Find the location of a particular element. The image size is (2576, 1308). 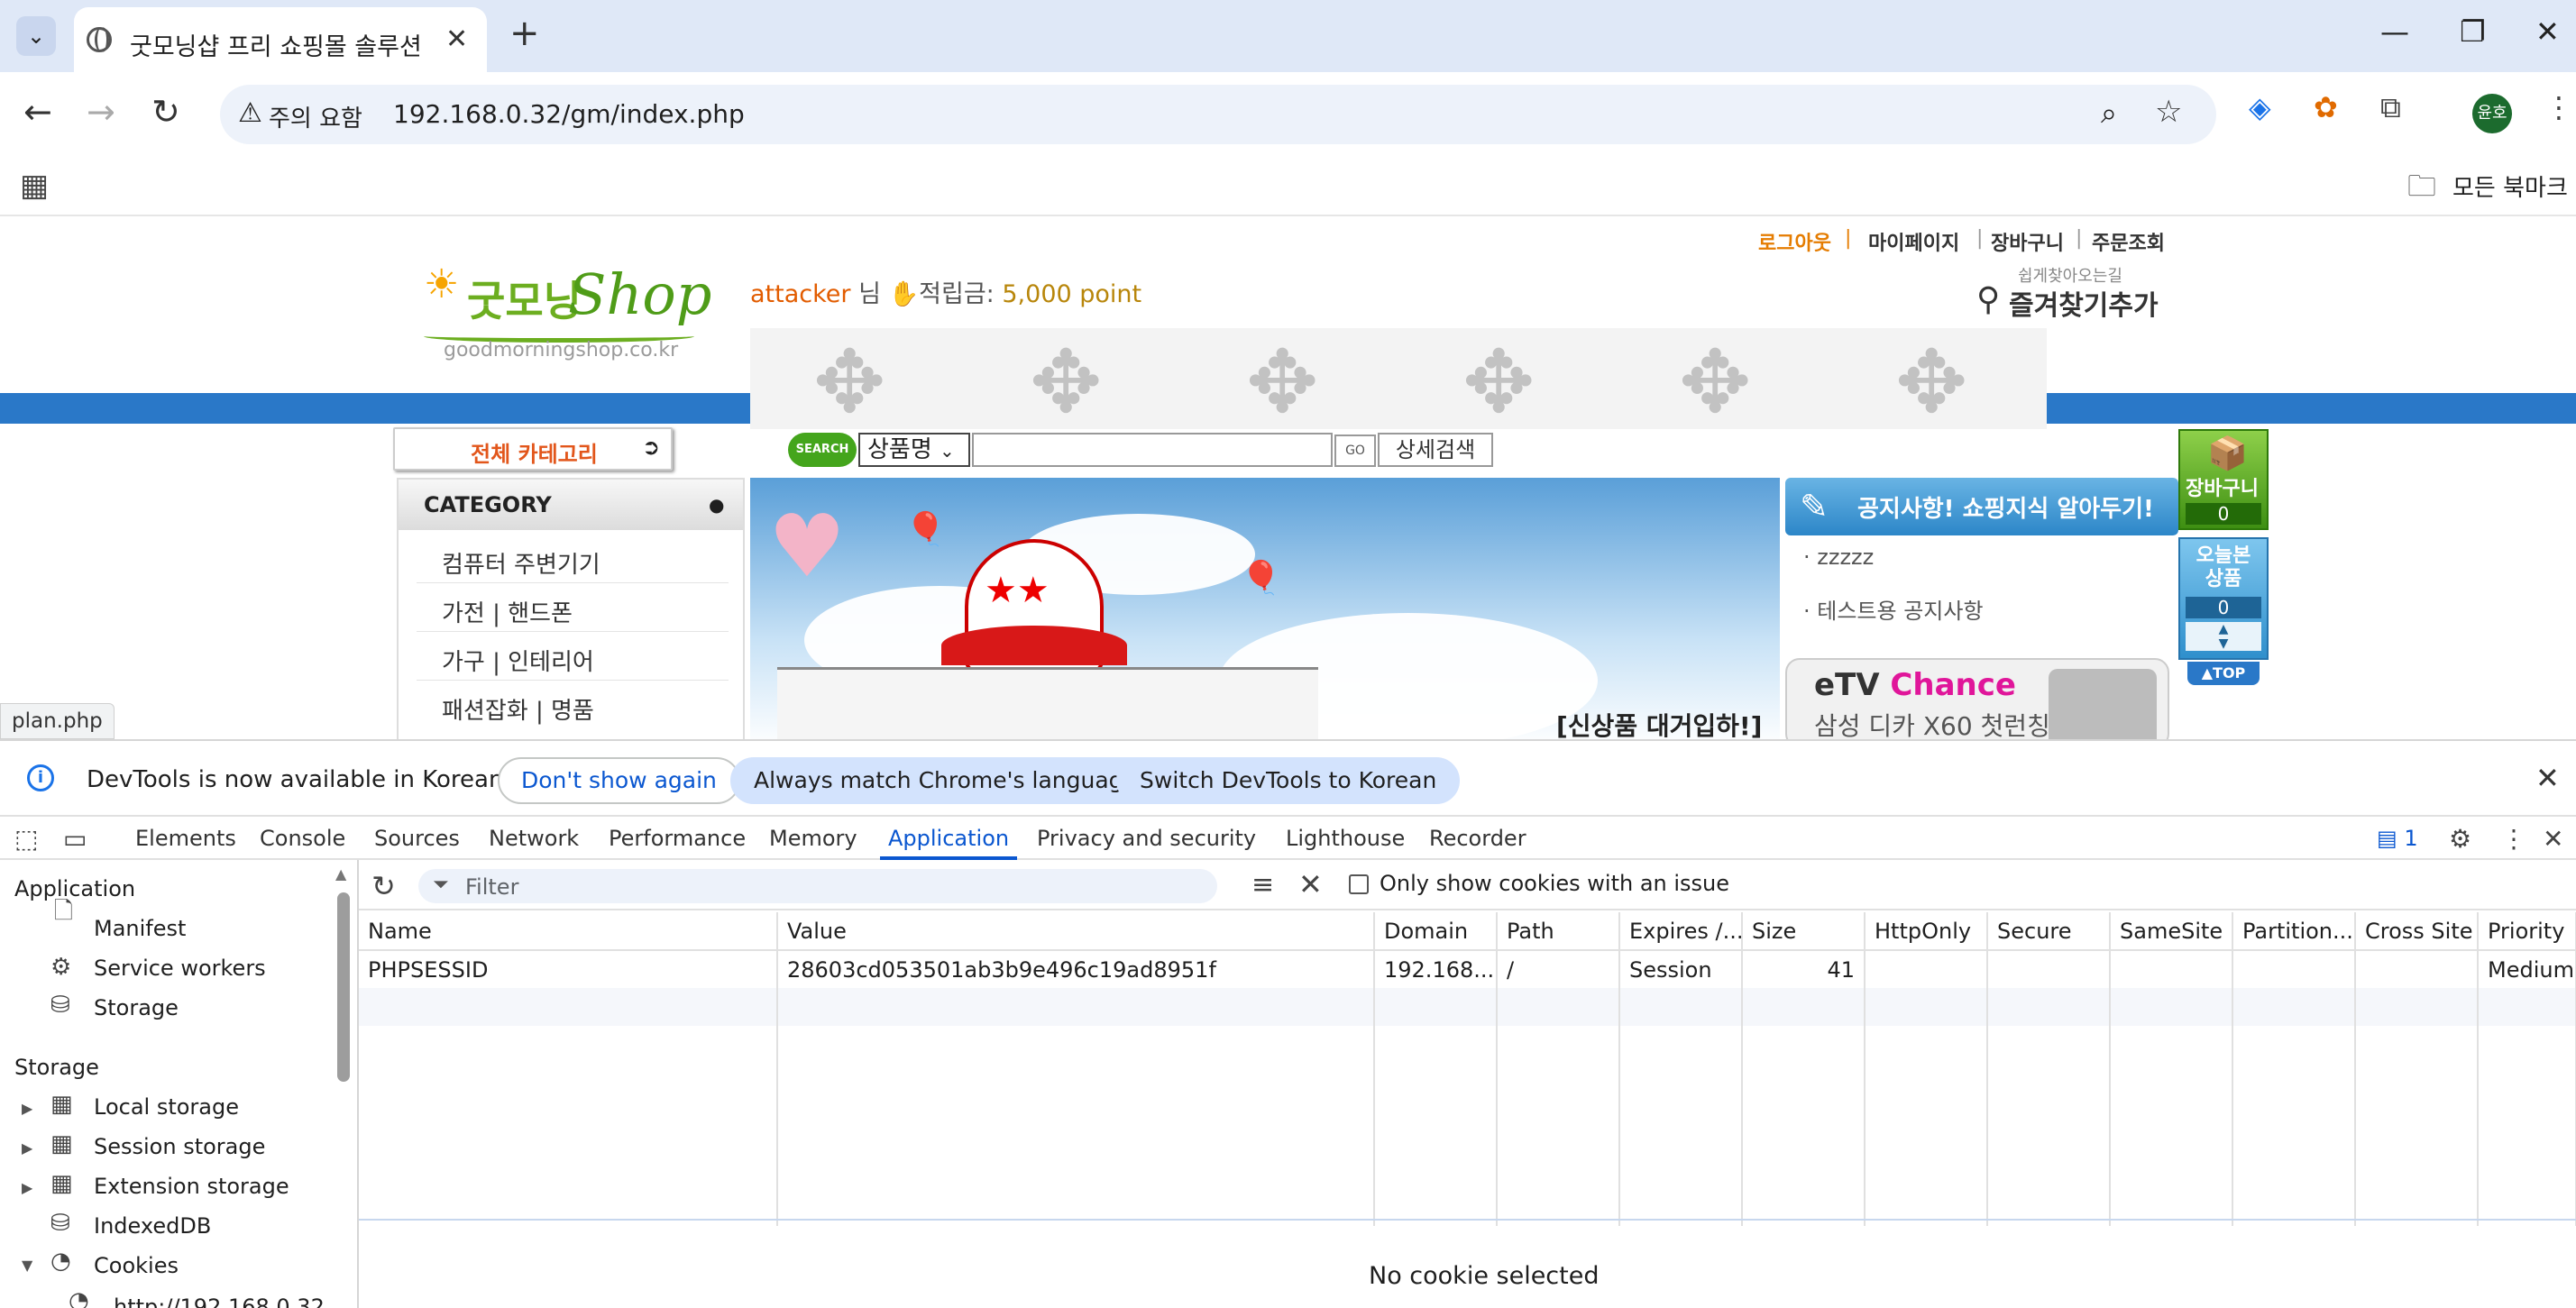

main-banner: ♥ 🎈 🎈 ★★ [신상품 대거입하!] is located at coordinates (1265, 608).